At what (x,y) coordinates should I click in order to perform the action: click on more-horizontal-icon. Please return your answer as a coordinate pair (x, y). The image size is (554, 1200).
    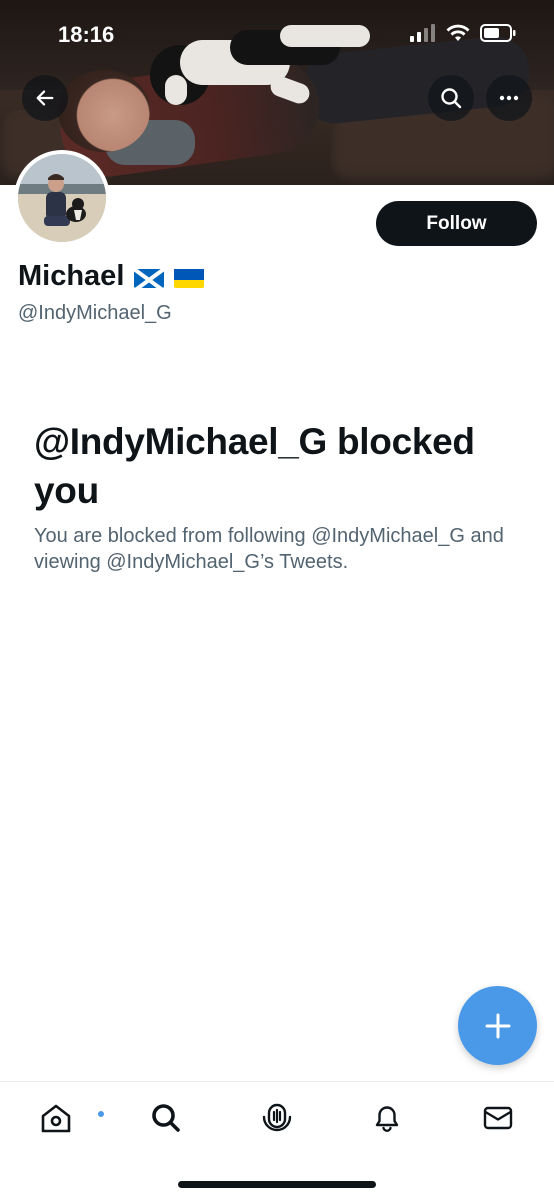
    Looking at the image, I should click on (509, 98).